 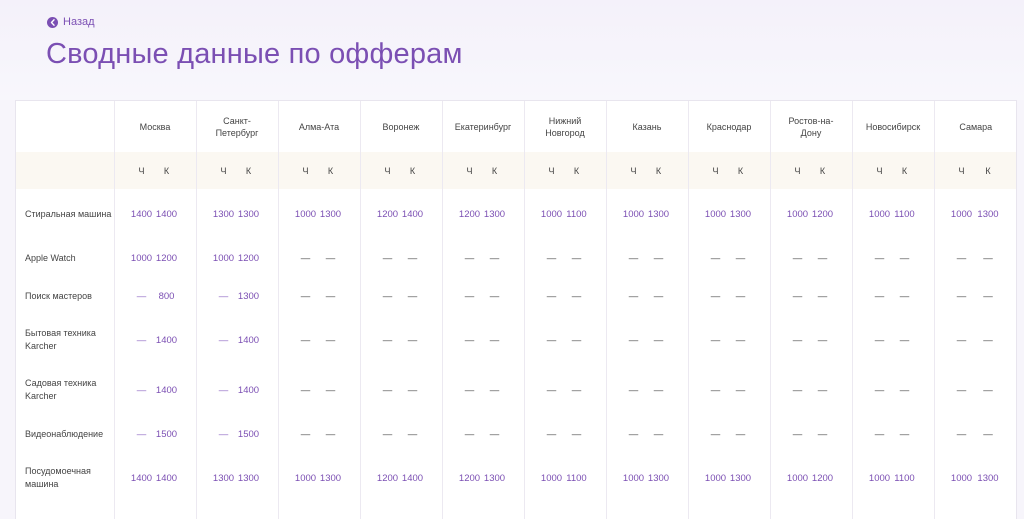 What do you see at coordinates (236, 478) in the screenshot?
I see `price-cell: 1300 1300` at bounding box center [236, 478].